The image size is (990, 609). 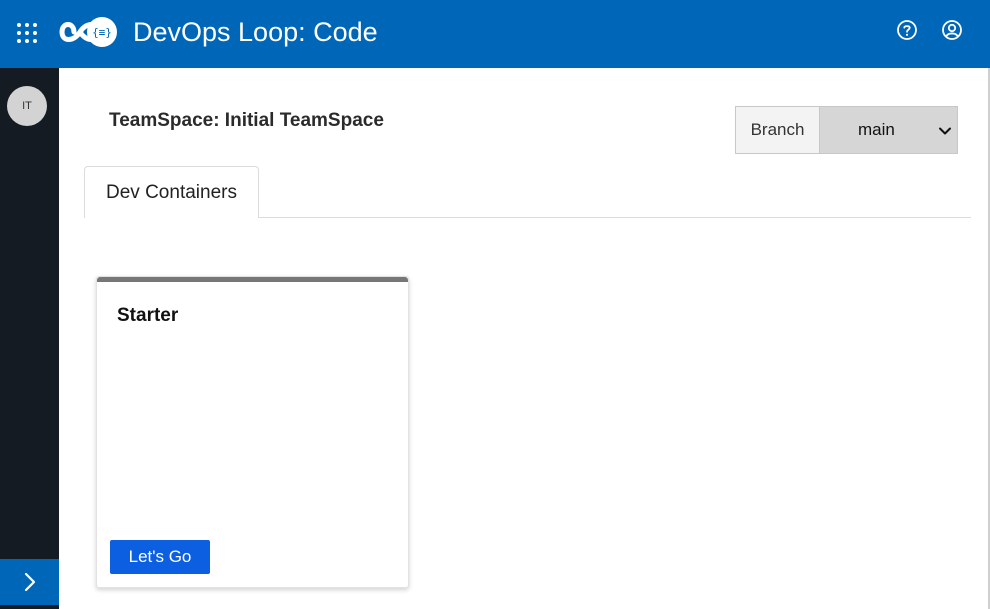 What do you see at coordinates (27, 33) in the screenshot?
I see `app-launcher-icon` at bounding box center [27, 33].